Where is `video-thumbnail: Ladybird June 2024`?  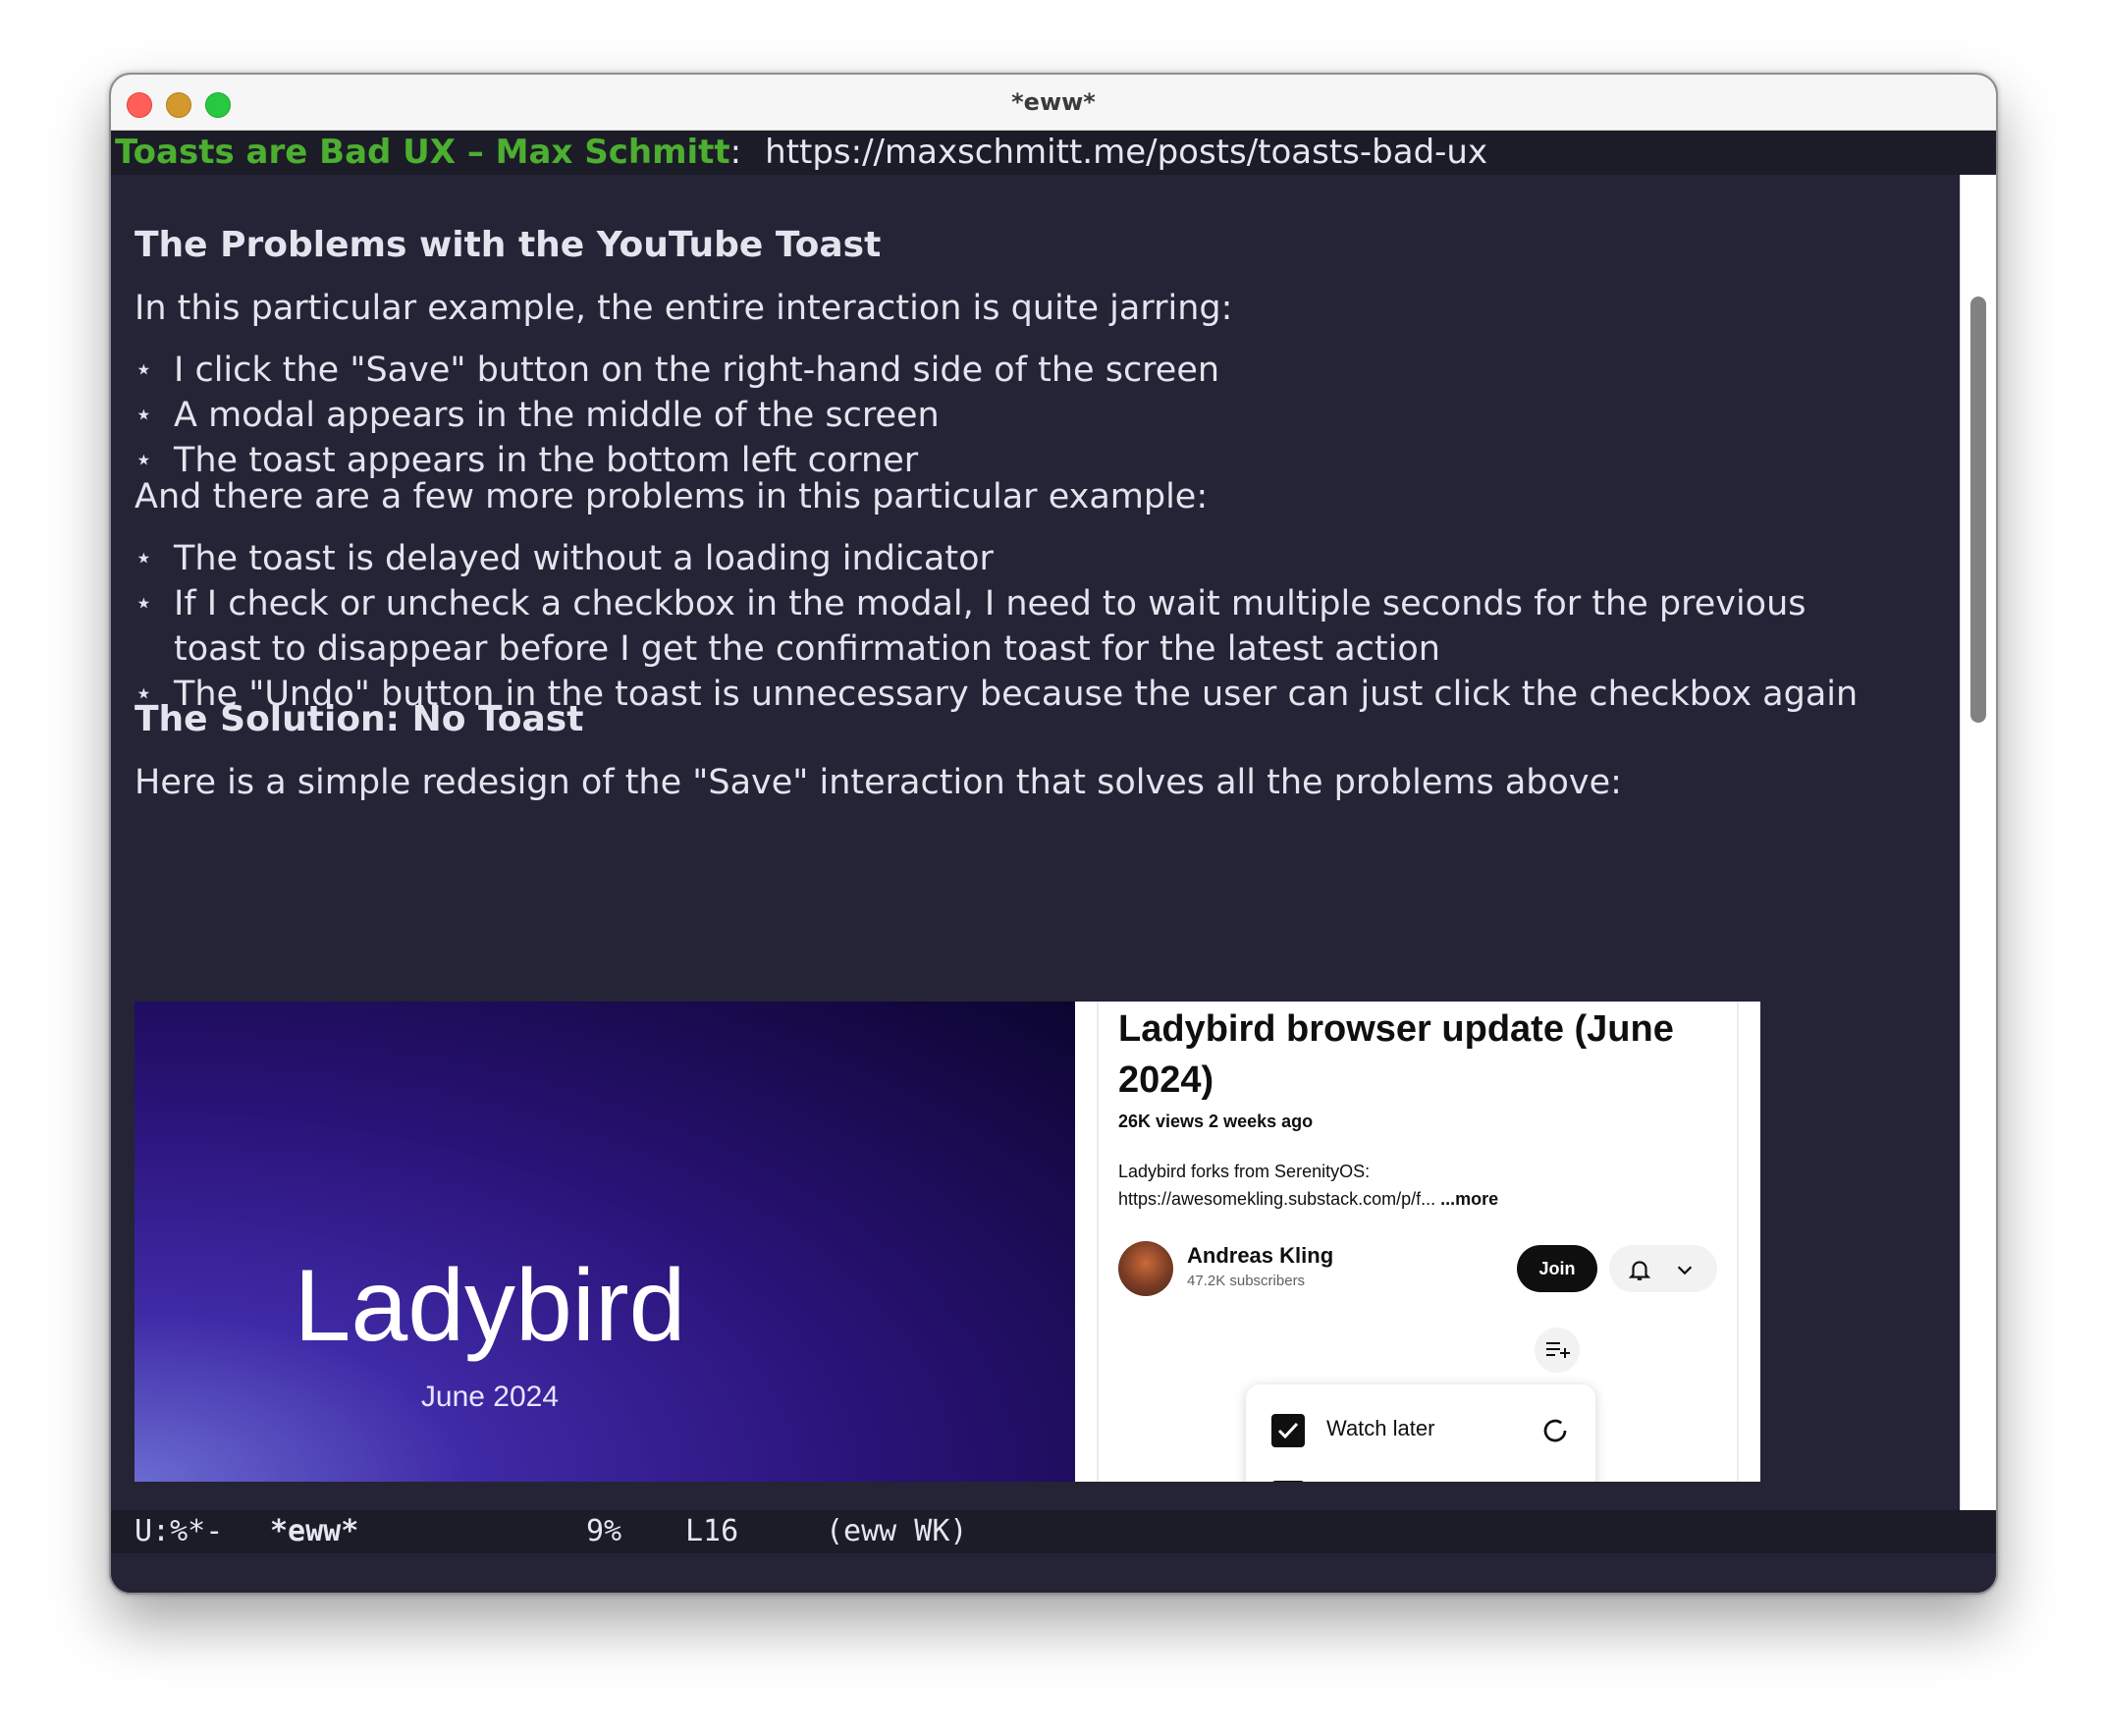
video-thumbnail: Ladybird June 2024 is located at coordinates (605, 1242).